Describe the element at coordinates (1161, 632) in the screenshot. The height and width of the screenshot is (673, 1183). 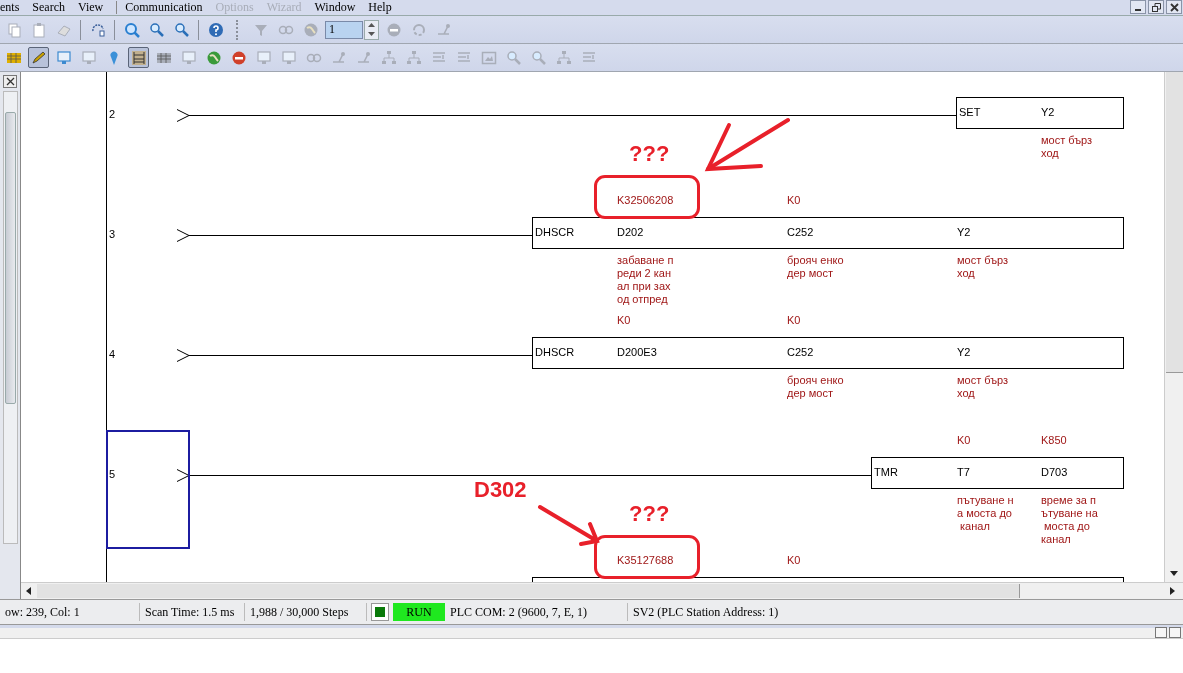
I see `pin-button` at that location.